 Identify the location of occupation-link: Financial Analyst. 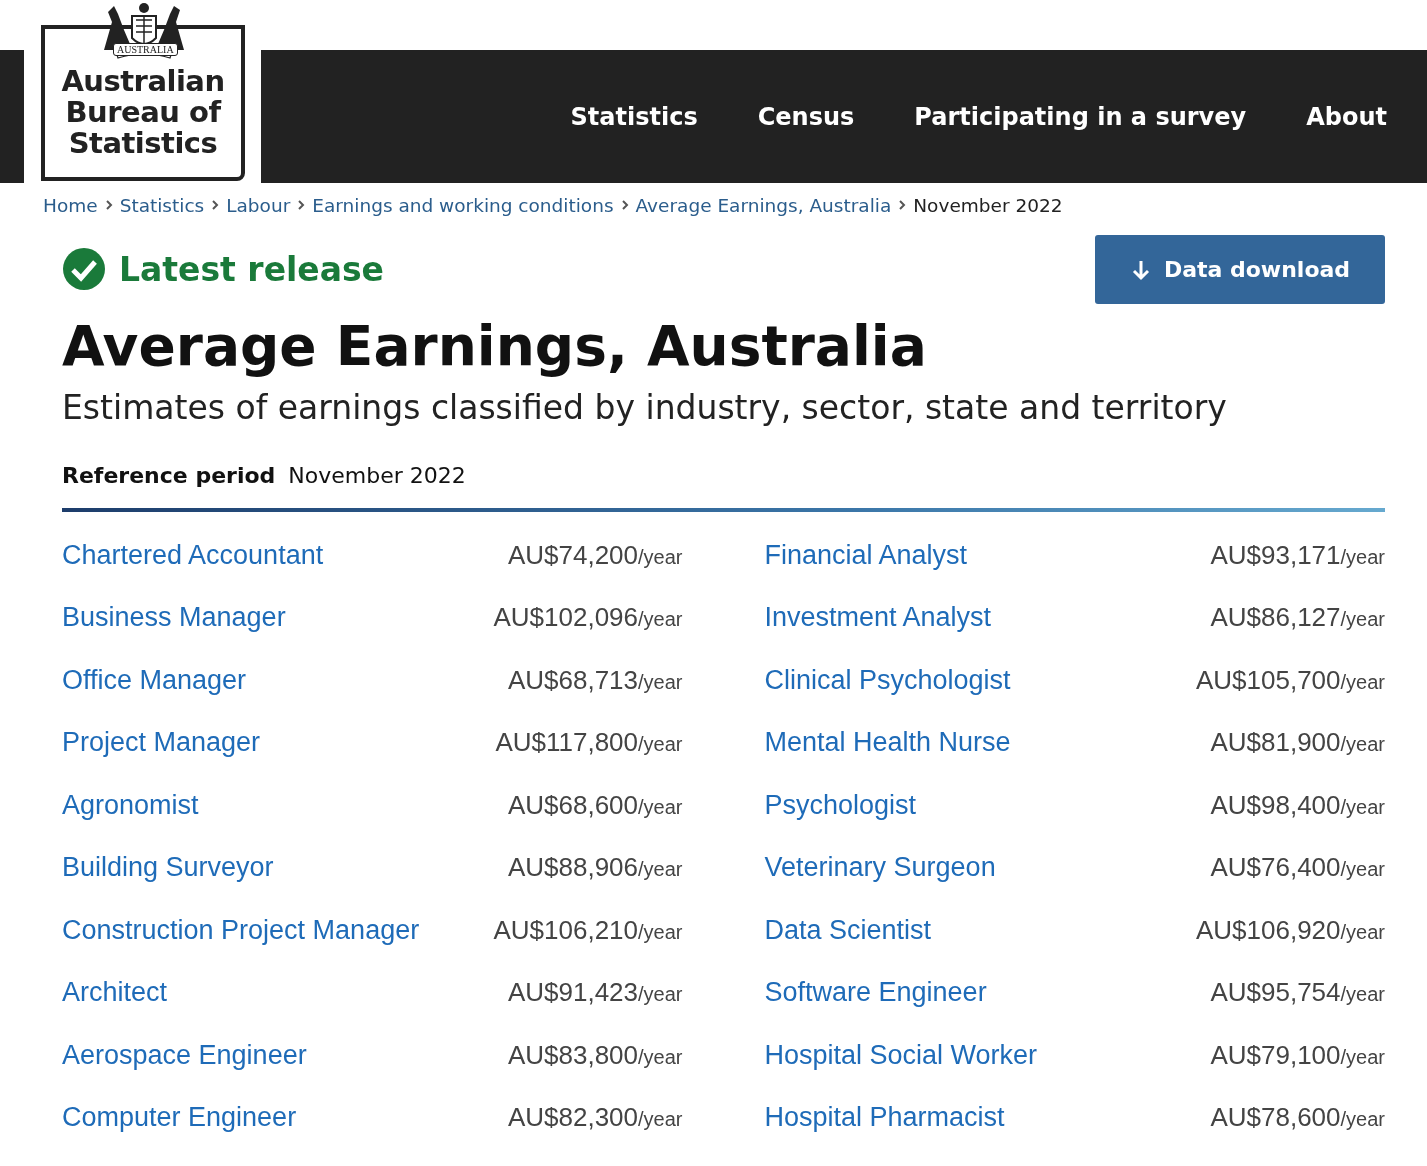
(866, 555).